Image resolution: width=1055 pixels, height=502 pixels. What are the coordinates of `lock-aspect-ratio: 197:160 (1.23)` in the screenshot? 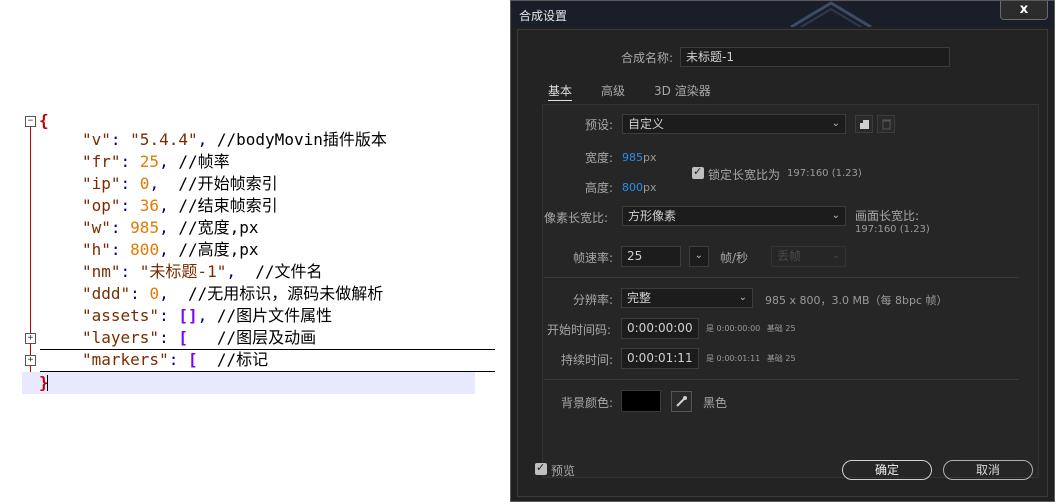 It's located at (824, 173).